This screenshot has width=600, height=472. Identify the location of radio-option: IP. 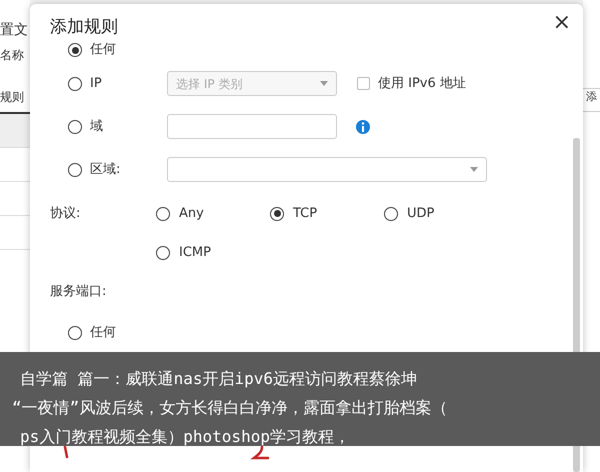
(117, 84).